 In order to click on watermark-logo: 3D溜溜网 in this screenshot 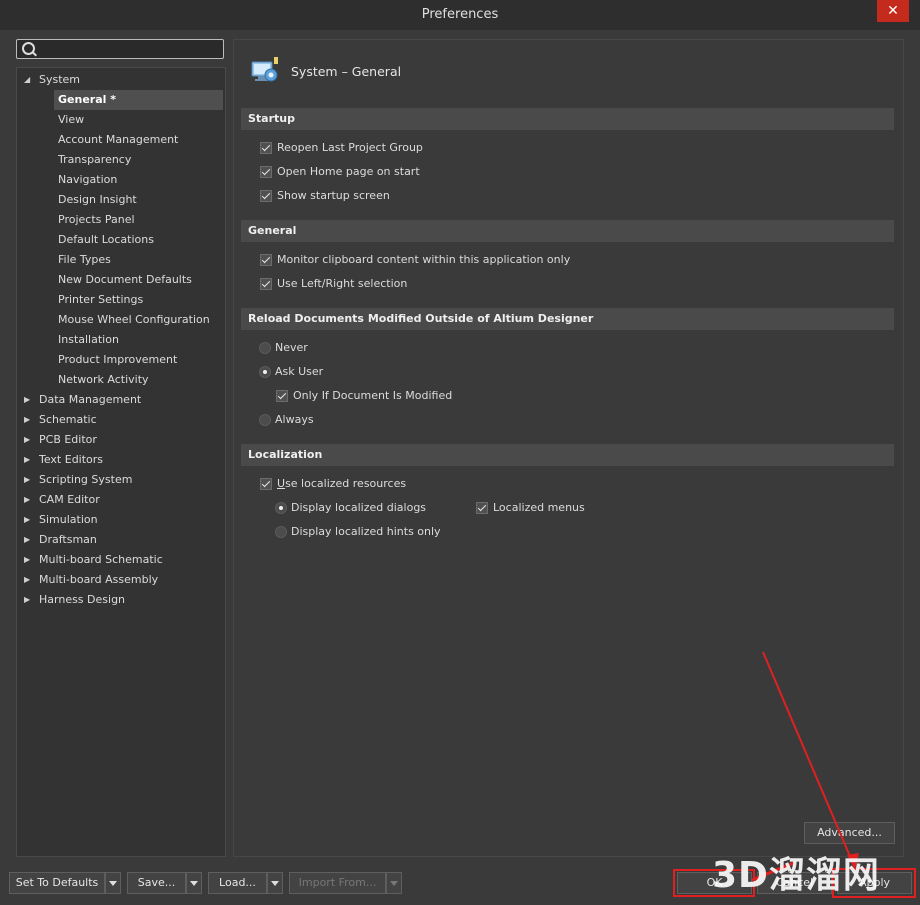, I will do `click(796, 875)`.